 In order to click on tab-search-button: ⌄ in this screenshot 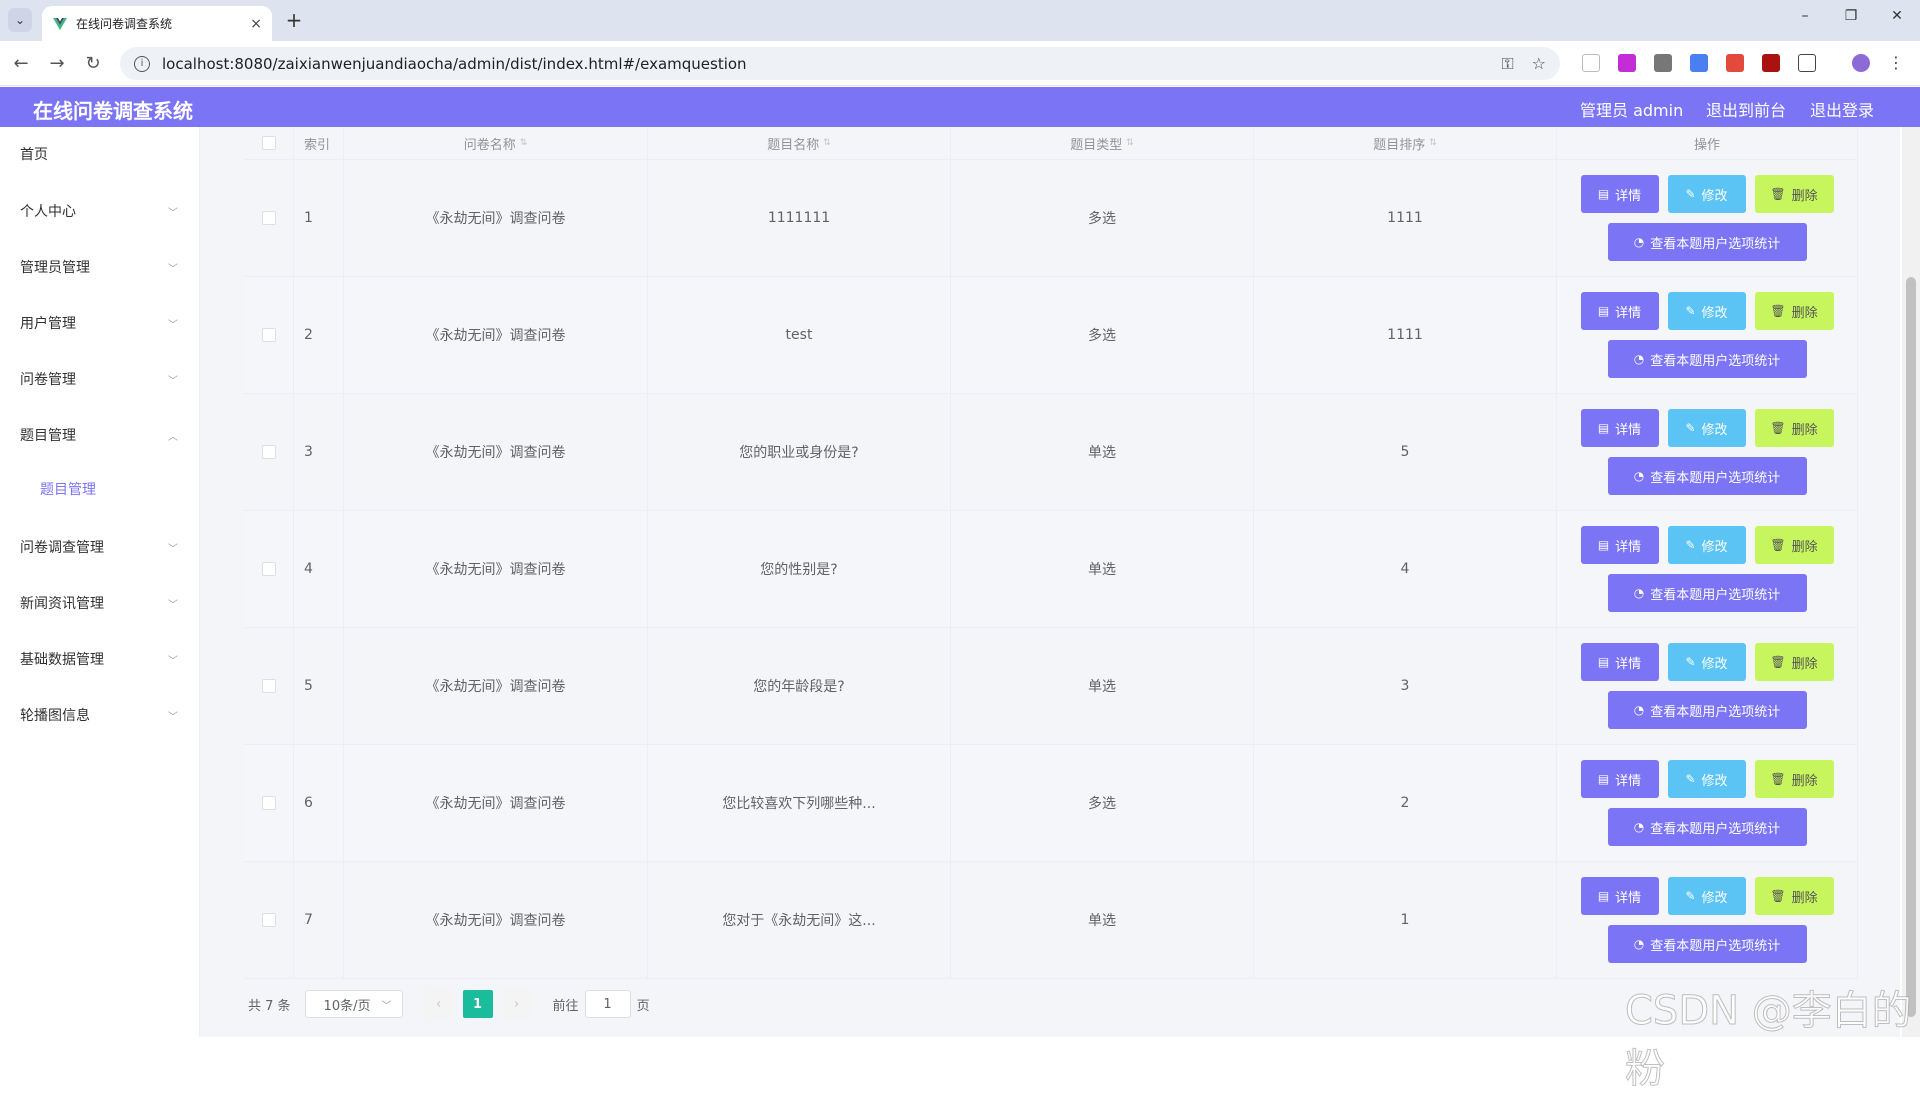, I will do `click(20, 20)`.